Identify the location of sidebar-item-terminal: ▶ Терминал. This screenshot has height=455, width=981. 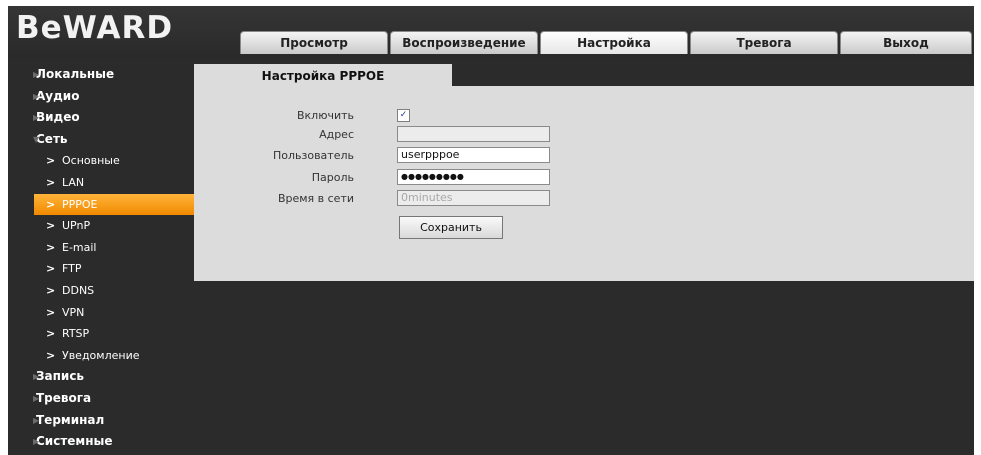
(101, 421).